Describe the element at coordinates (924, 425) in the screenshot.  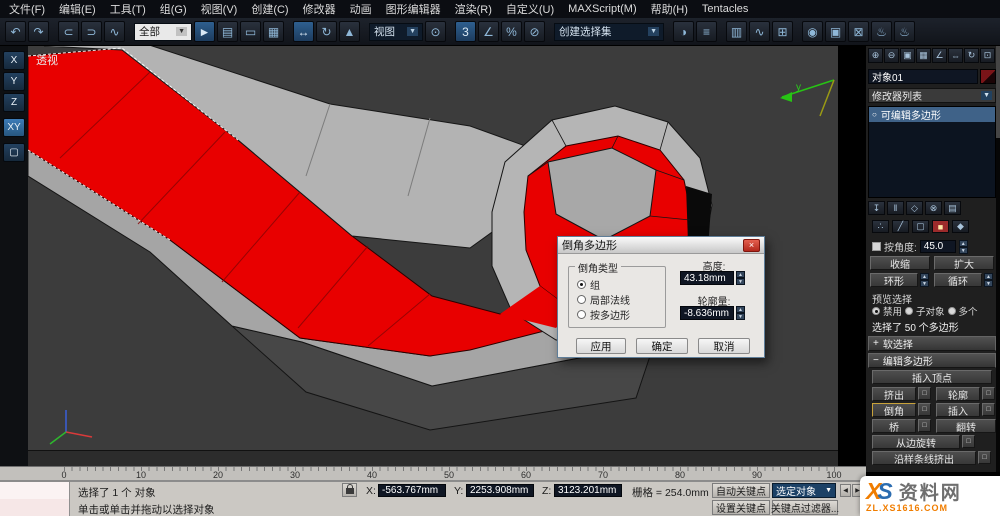
I see `bridge-settings-icon: □` at that location.